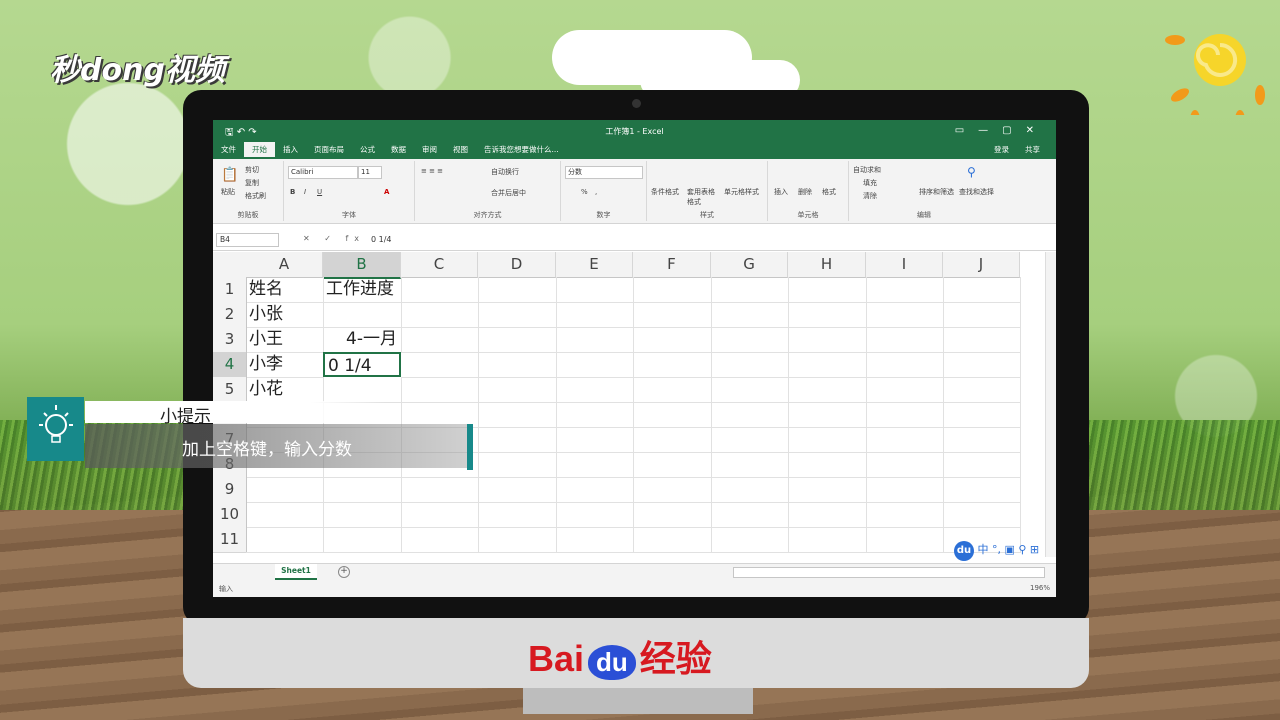 Image resolution: width=1280 pixels, height=720 pixels. I want to click on cell-j7, so click(982, 440).